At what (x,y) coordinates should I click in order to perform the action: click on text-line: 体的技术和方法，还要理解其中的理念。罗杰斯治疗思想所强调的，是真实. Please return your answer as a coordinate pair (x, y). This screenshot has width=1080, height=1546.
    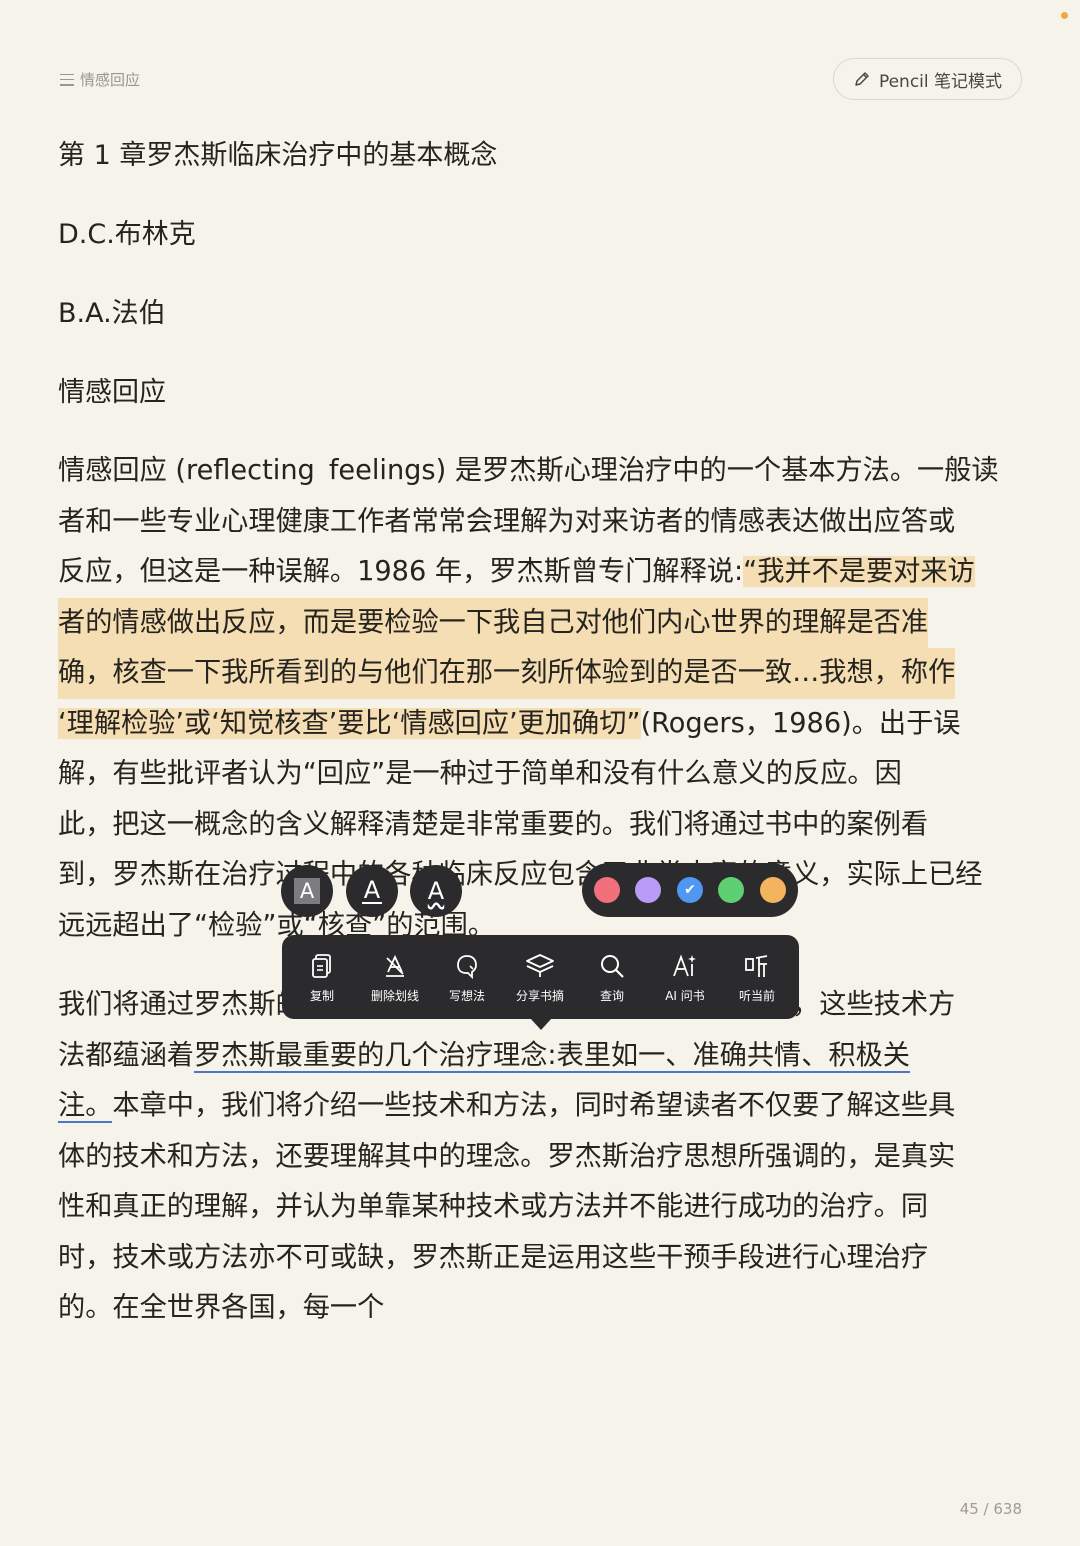
    Looking at the image, I should click on (537, 1157).